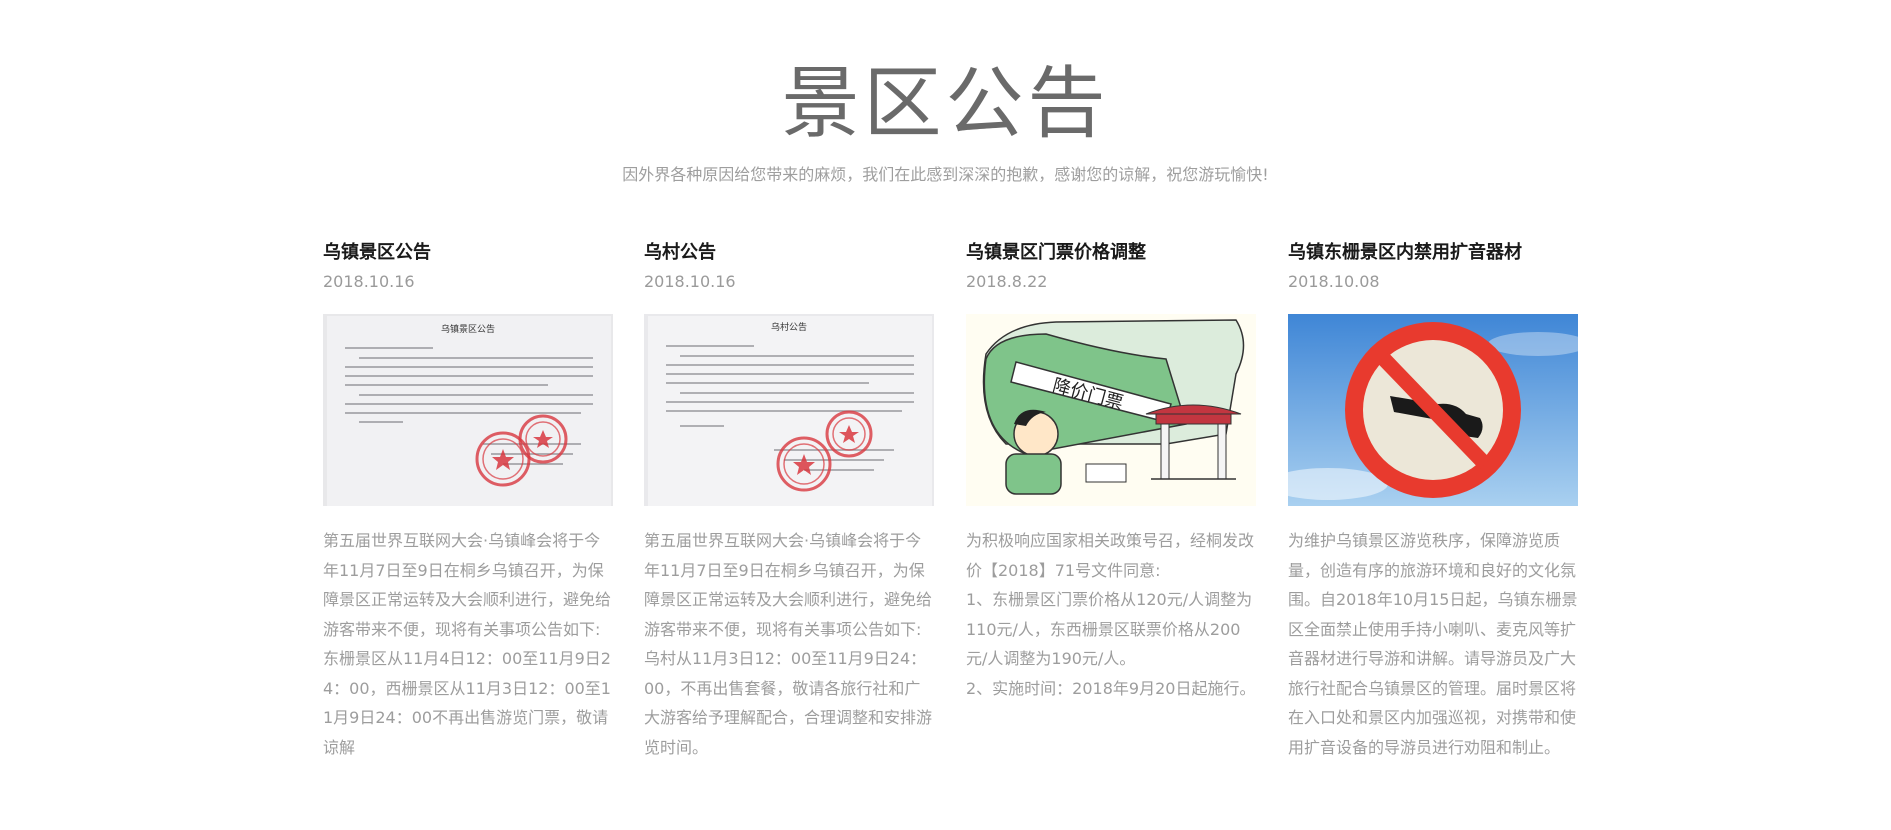 The width and height of the screenshot is (1891, 830). Describe the element at coordinates (1433, 253) in the screenshot. I see `notice-title: 乌镇东栅景区内禁用扩音器材` at that location.